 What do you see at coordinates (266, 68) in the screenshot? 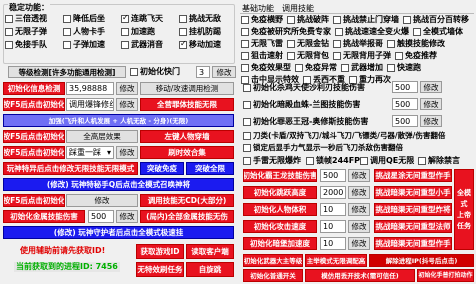
I see `right-check-15: 免疫效果型` at bounding box center [266, 68].